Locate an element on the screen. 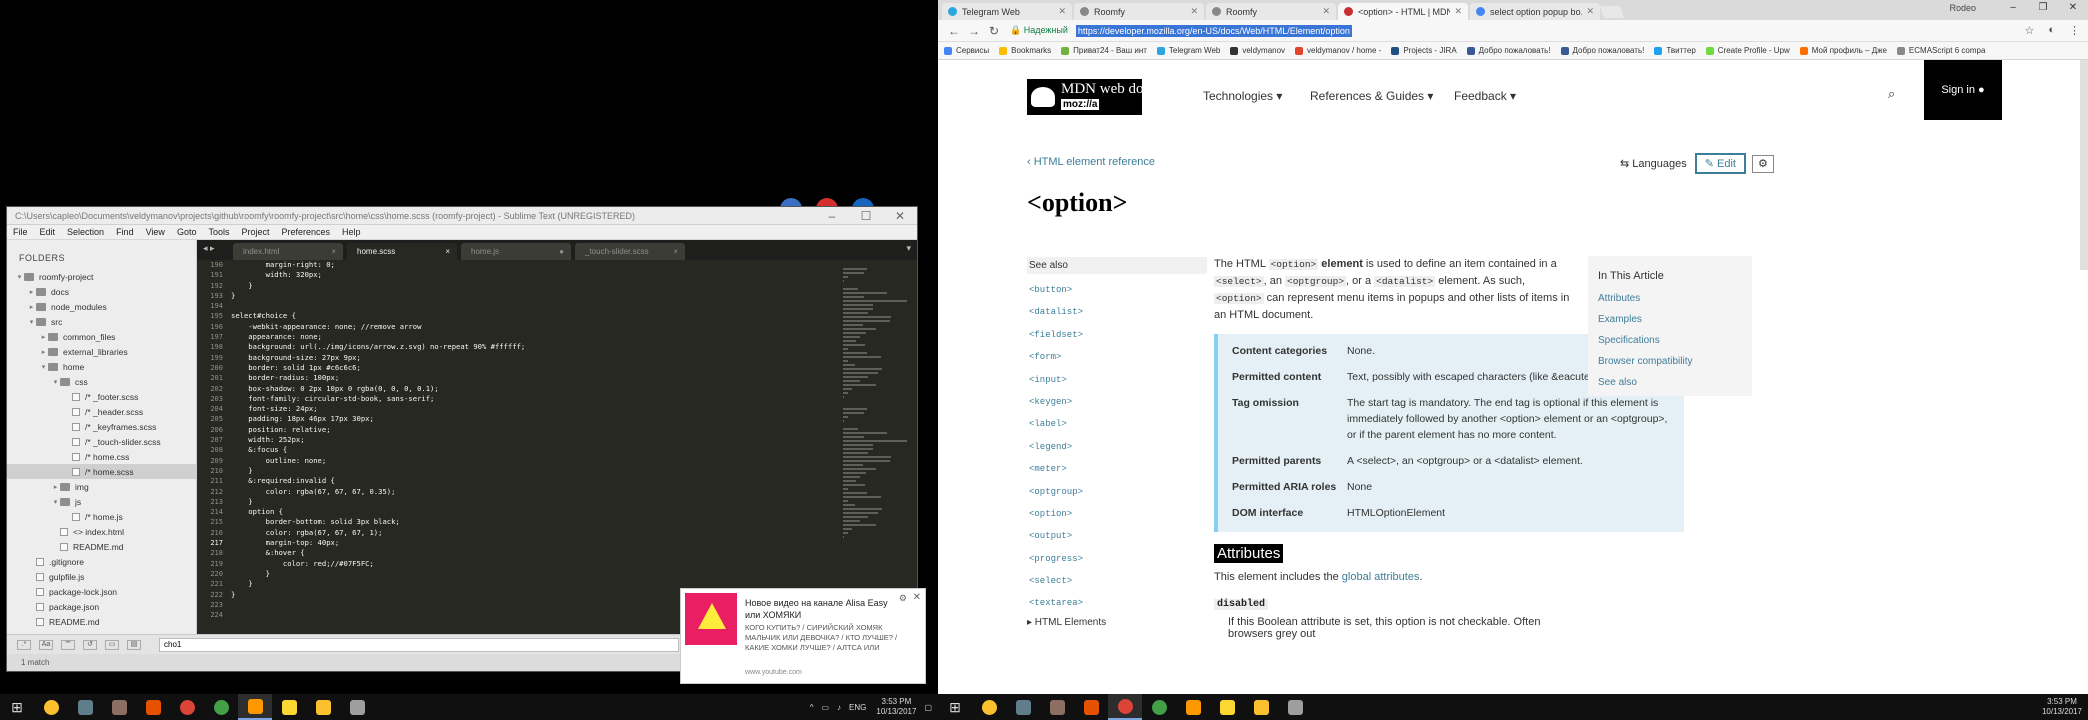 The height and width of the screenshot is (720, 2088). menu-item-edit: Edit is located at coordinates (48, 232).